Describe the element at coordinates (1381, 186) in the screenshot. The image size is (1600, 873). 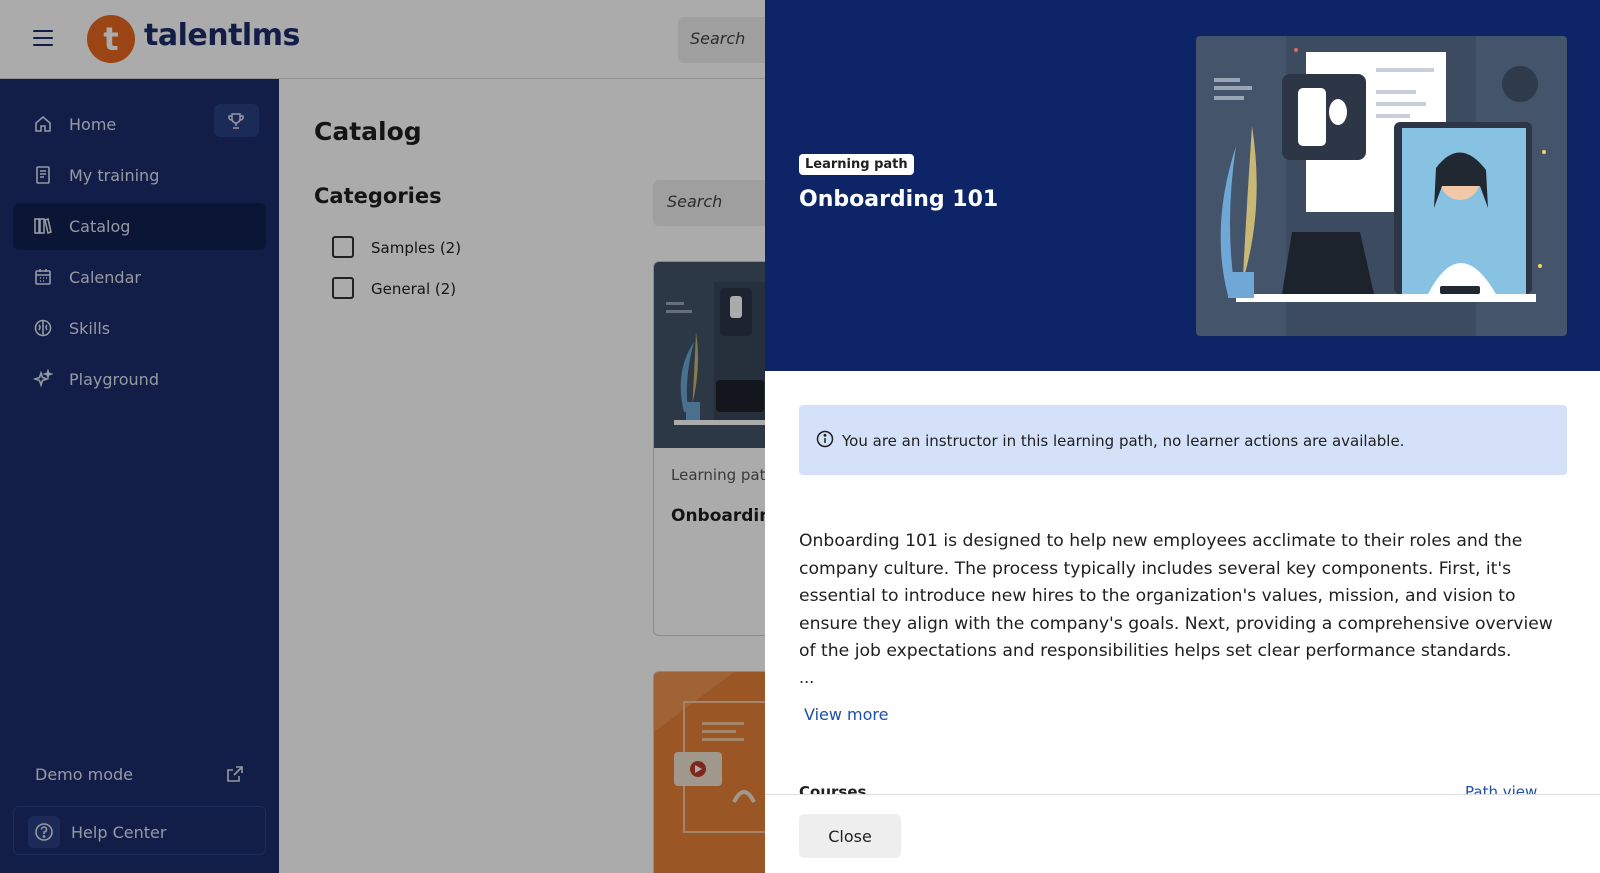
I see `hero-illustration` at that location.